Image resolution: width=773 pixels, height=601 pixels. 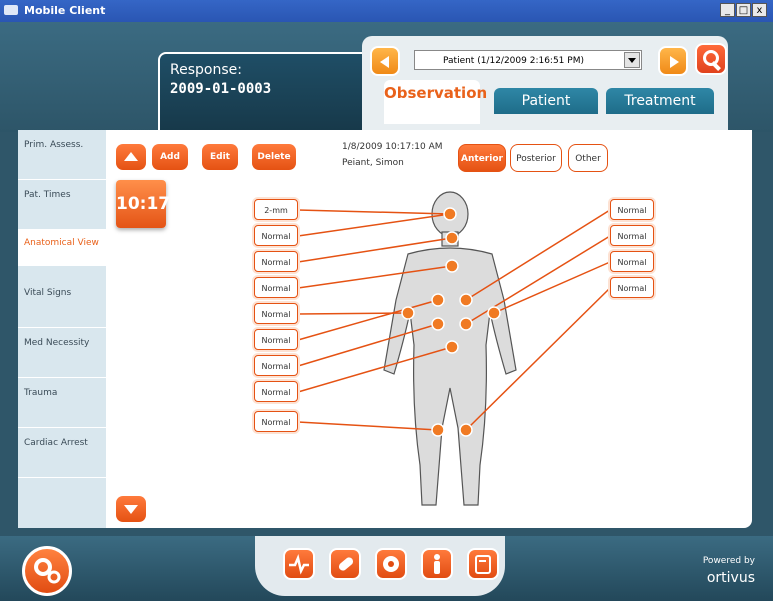 I want to click on patient-select: Patient (1/12/2009 2:16:51 PM), so click(x=528, y=60).